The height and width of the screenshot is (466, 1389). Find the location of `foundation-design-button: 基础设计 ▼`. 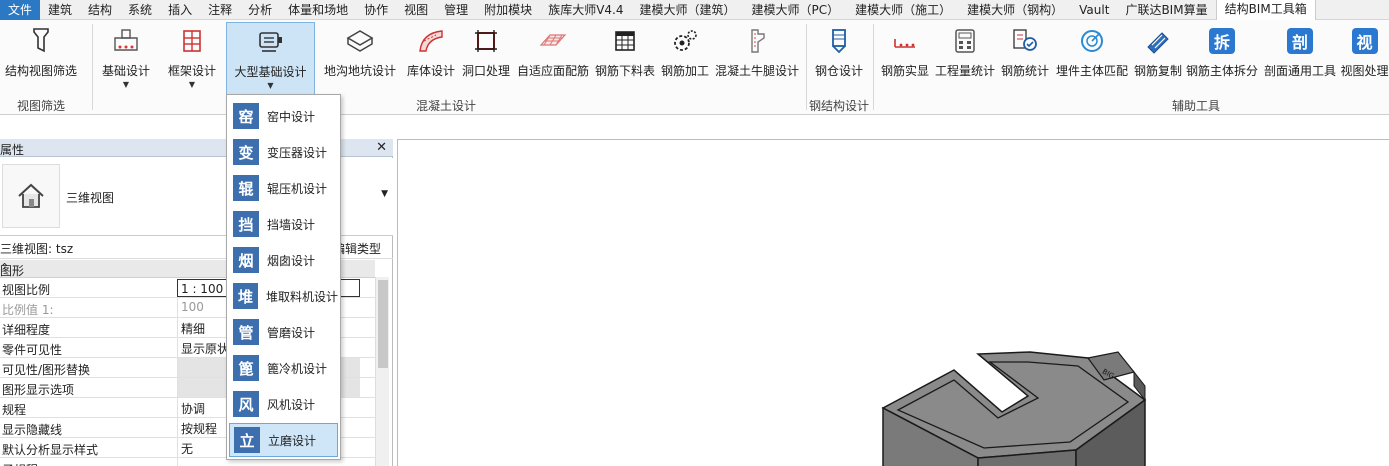

foundation-design-button: 基础设计 ▼ is located at coordinates (126, 59).